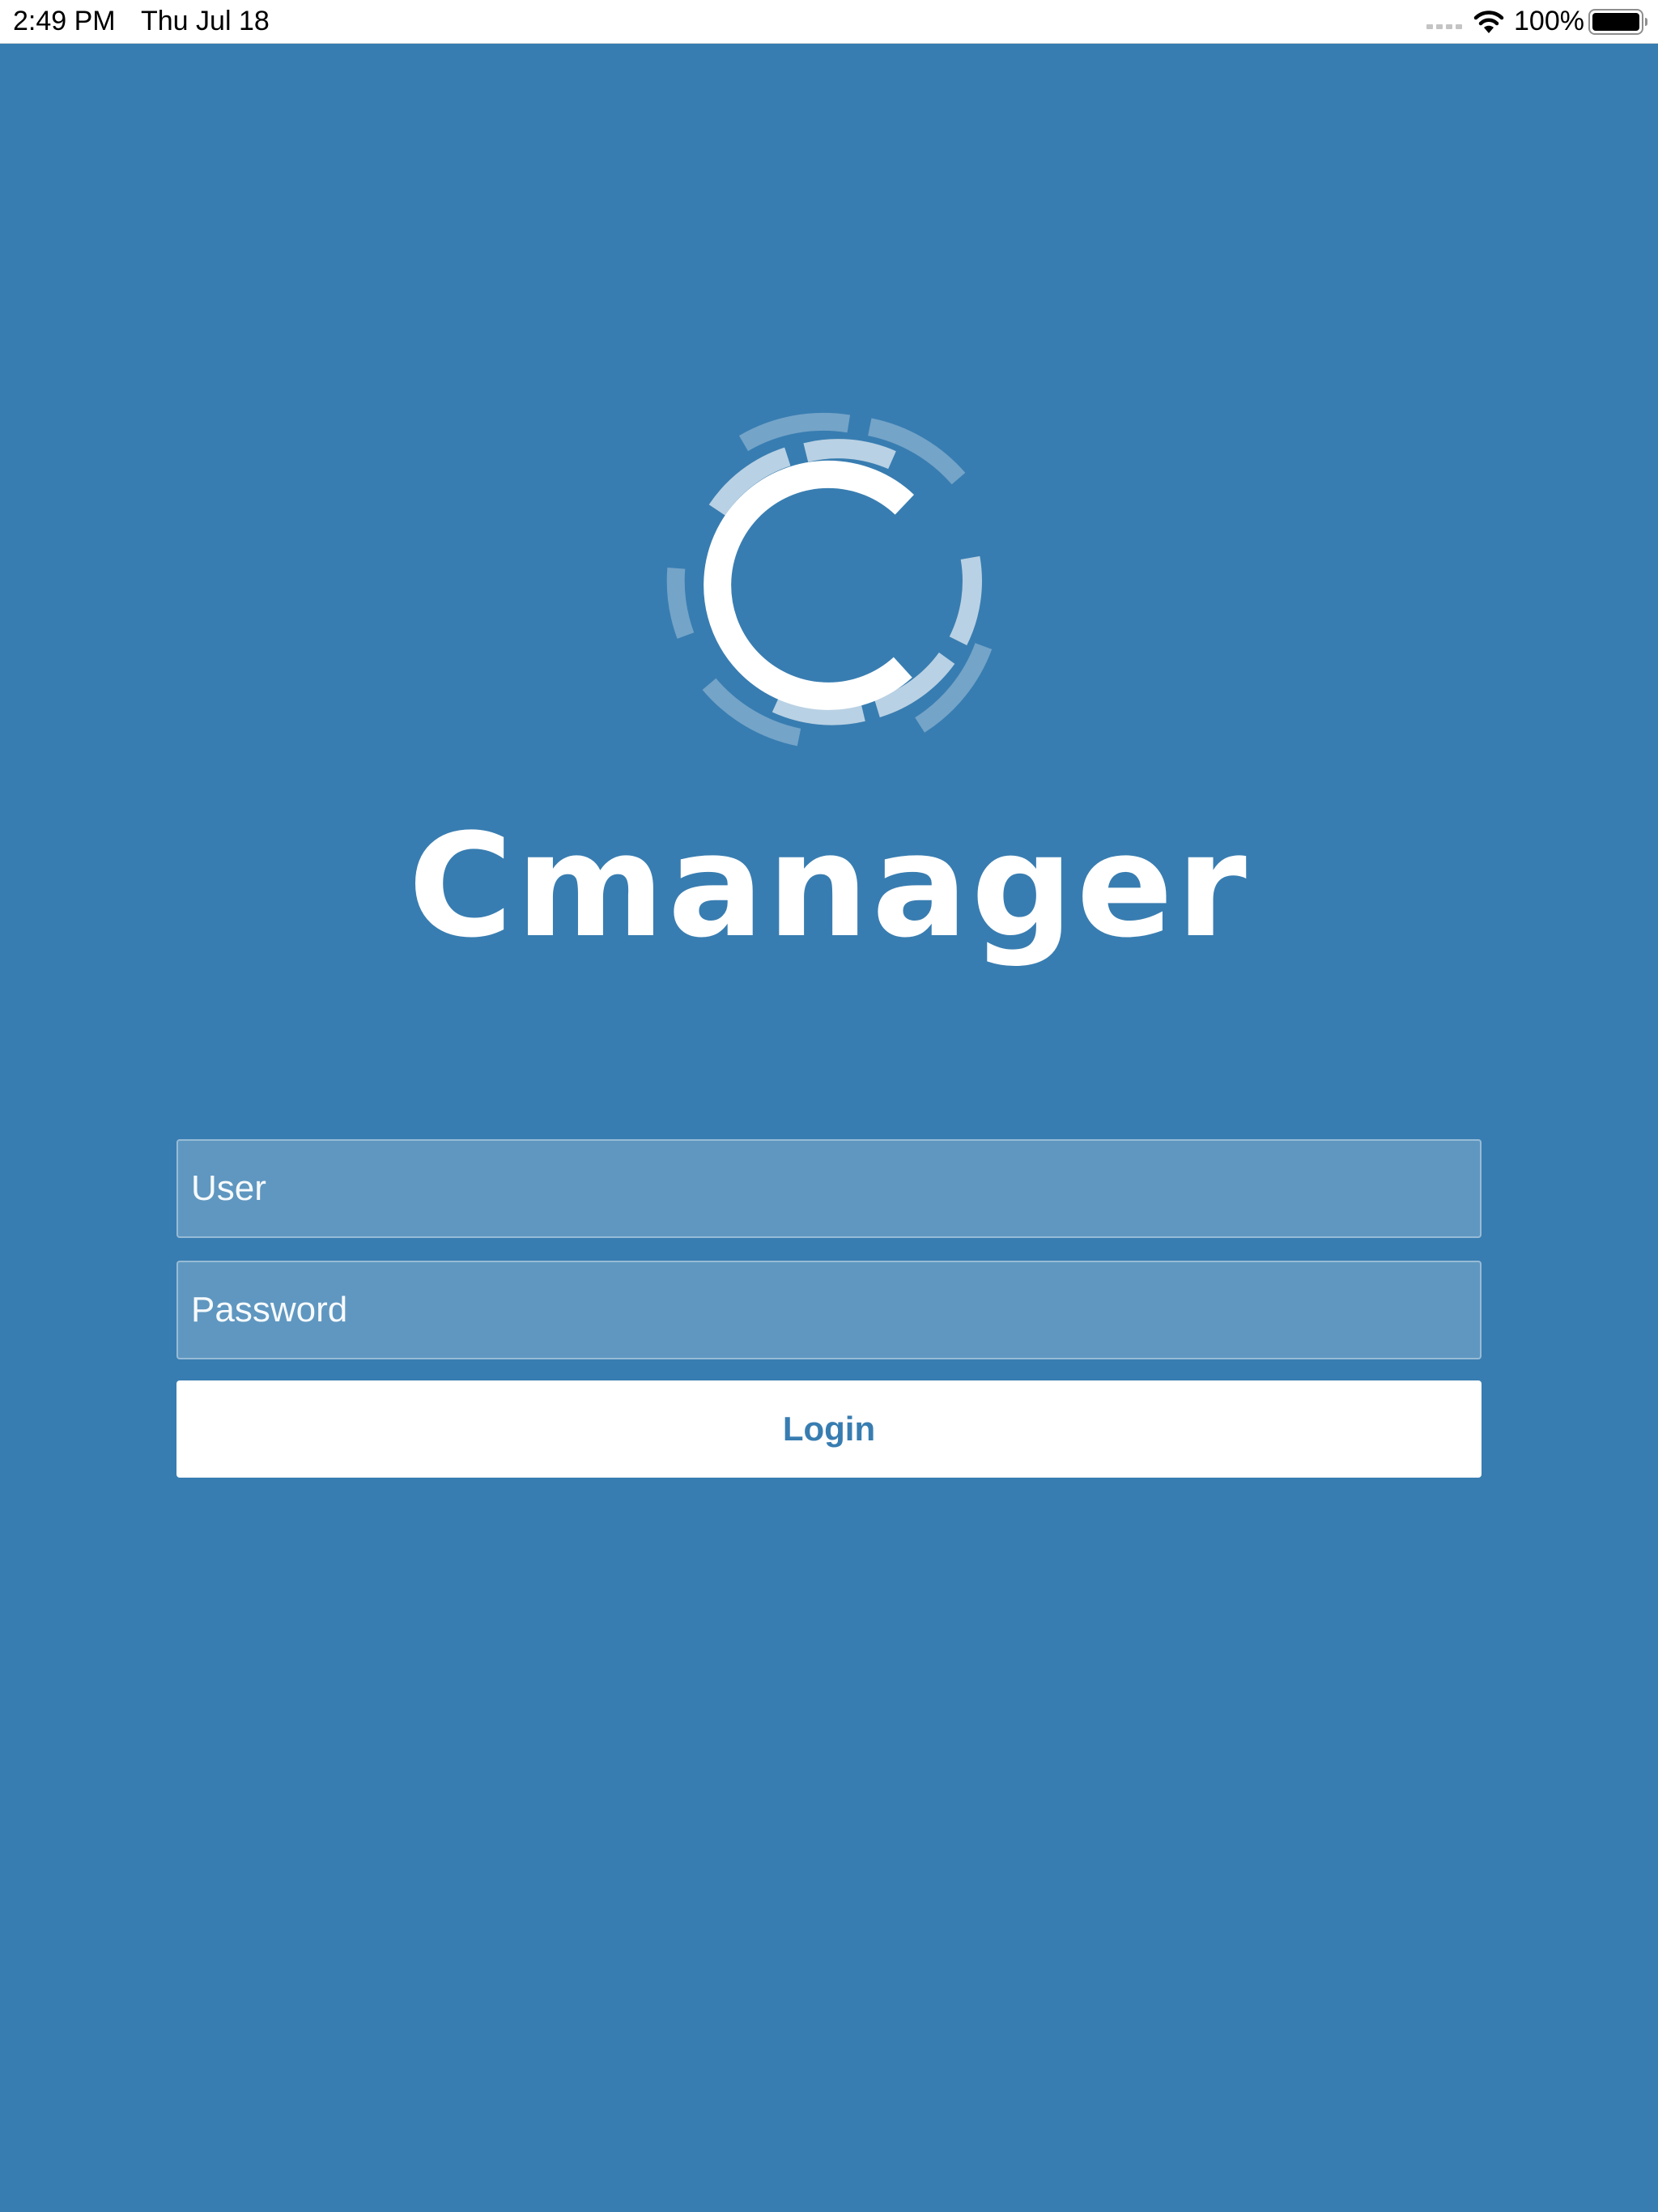 This screenshot has width=1658, height=2212. What do you see at coordinates (1488, 22) in the screenshot?
I see `wifi-icon` at bounding box center [1488, 22].